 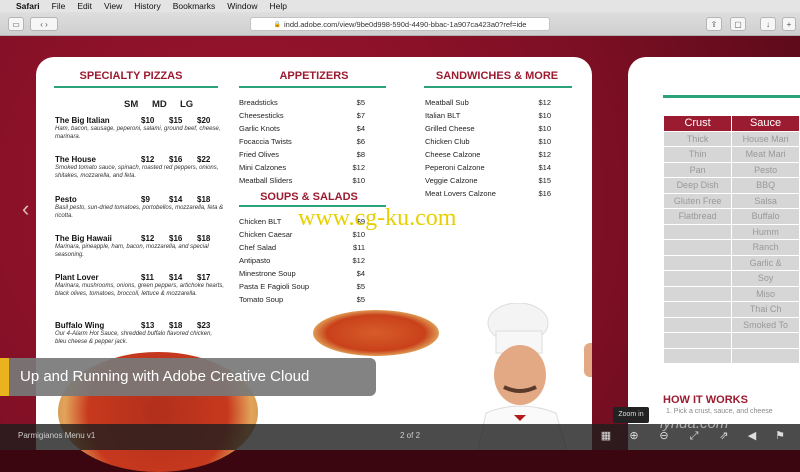 What do you see at coordinates (266, 180) in the screenshot?
I see `item-name: Meatball Sliders` at bounding box center [266, 180].